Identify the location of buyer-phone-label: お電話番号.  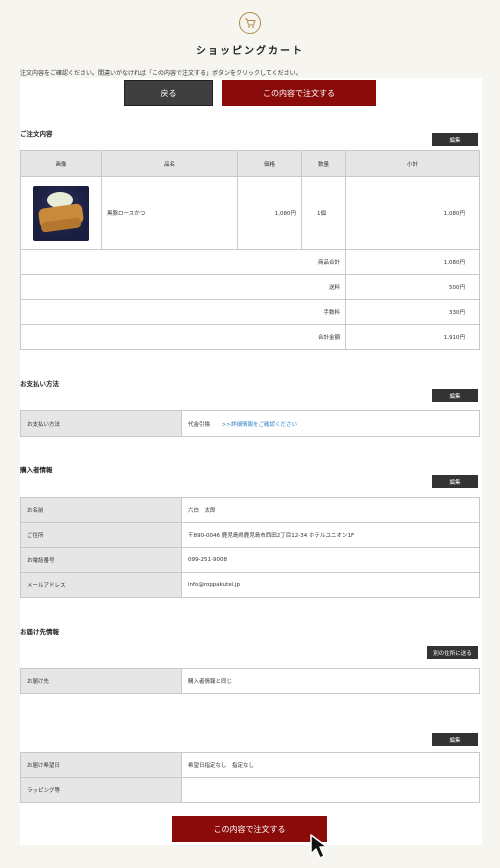
(101, 560).